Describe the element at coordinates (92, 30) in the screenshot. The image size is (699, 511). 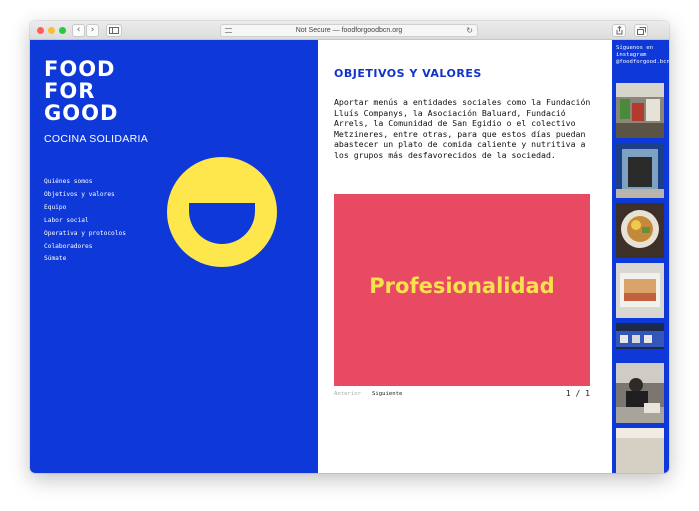
I see `forward-button: ›` at that location.